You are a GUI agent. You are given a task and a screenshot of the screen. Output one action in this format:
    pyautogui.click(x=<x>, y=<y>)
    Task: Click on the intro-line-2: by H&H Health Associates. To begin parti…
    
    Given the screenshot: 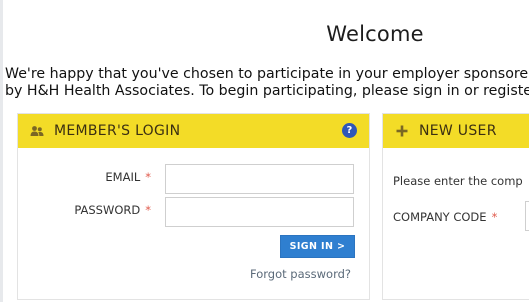 What is the action you would take?
    pyautogui.click(x=267, y=91)
    